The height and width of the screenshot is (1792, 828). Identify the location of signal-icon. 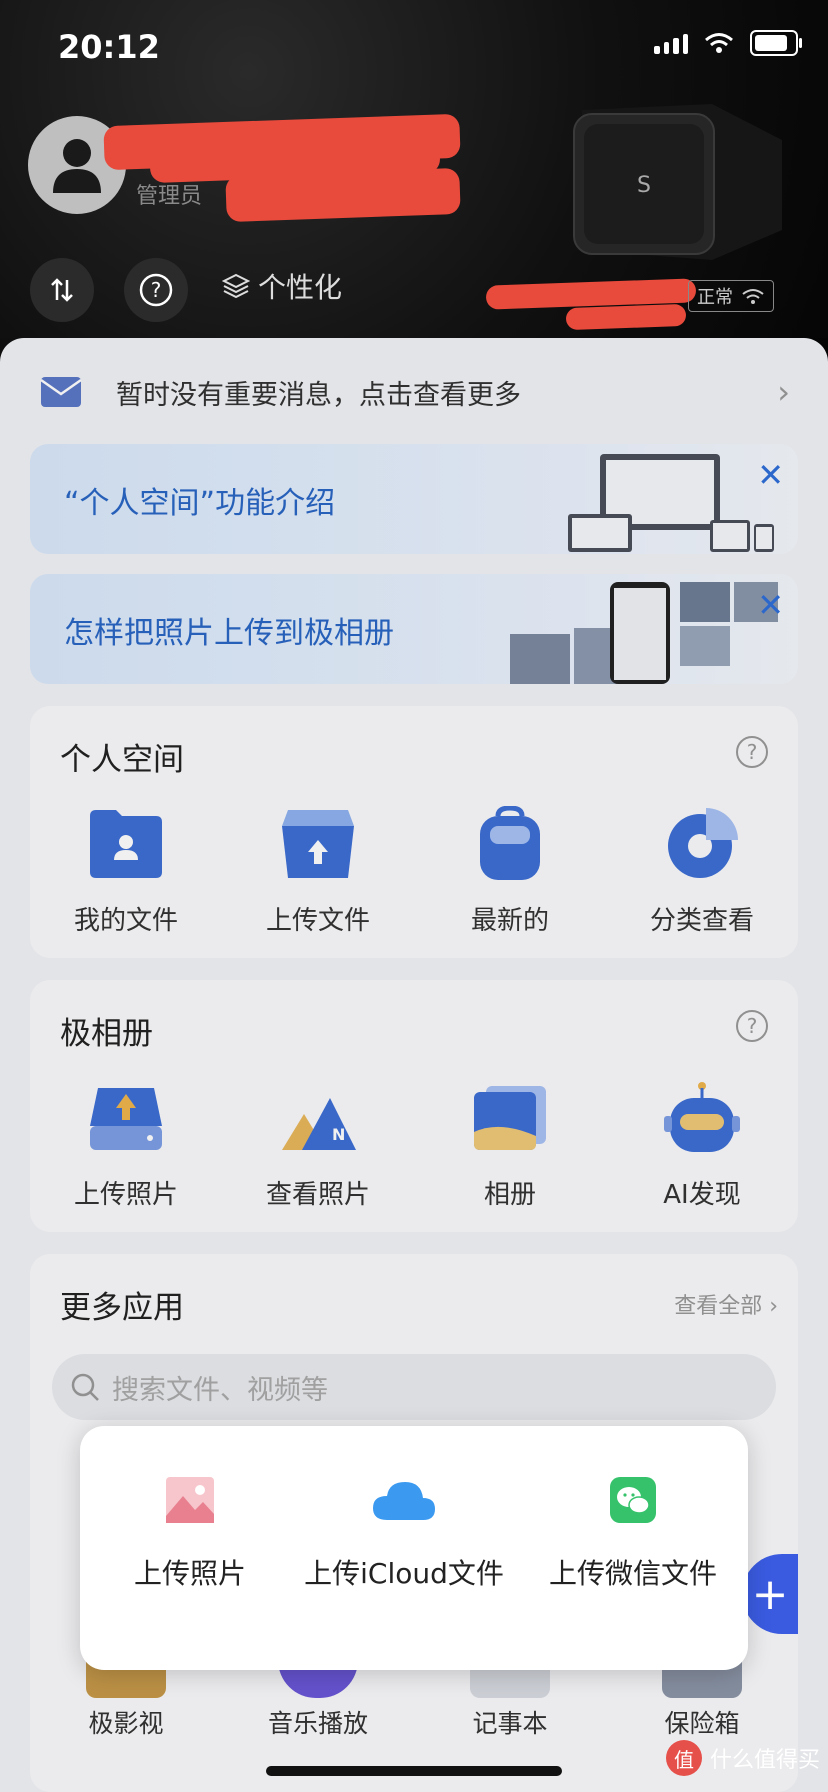
(671, 43).